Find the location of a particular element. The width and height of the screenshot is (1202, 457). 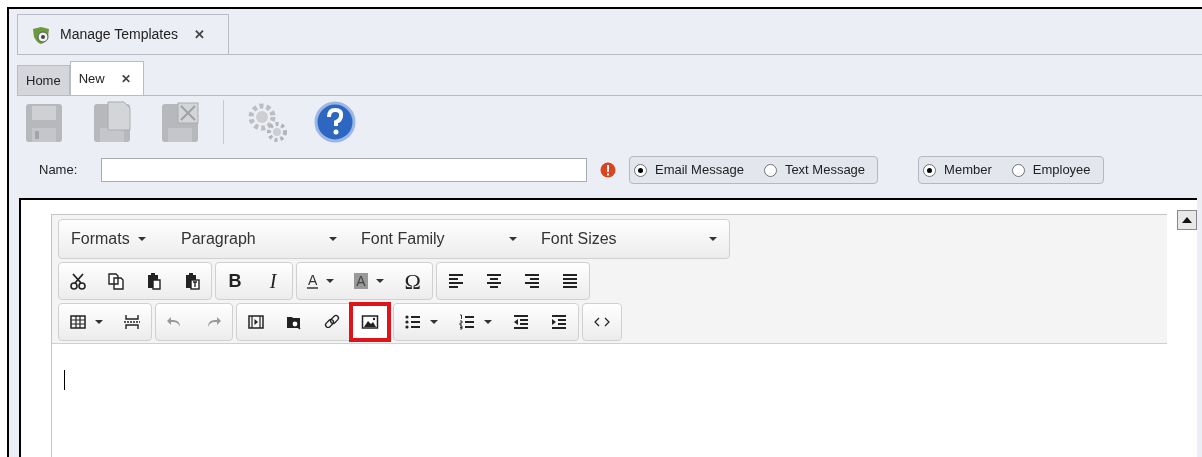

tab: Home is located at coordinates (43, 80).